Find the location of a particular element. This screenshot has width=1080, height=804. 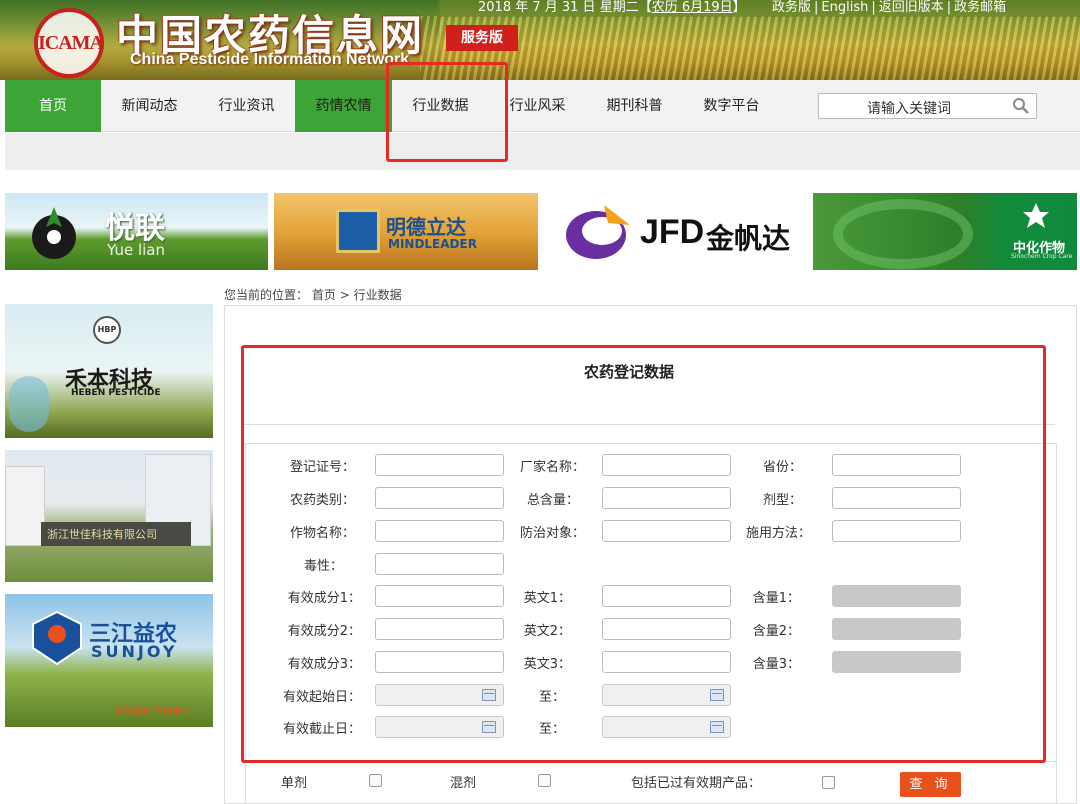

option-expired-checkbox is located at coordinates (828, 782).